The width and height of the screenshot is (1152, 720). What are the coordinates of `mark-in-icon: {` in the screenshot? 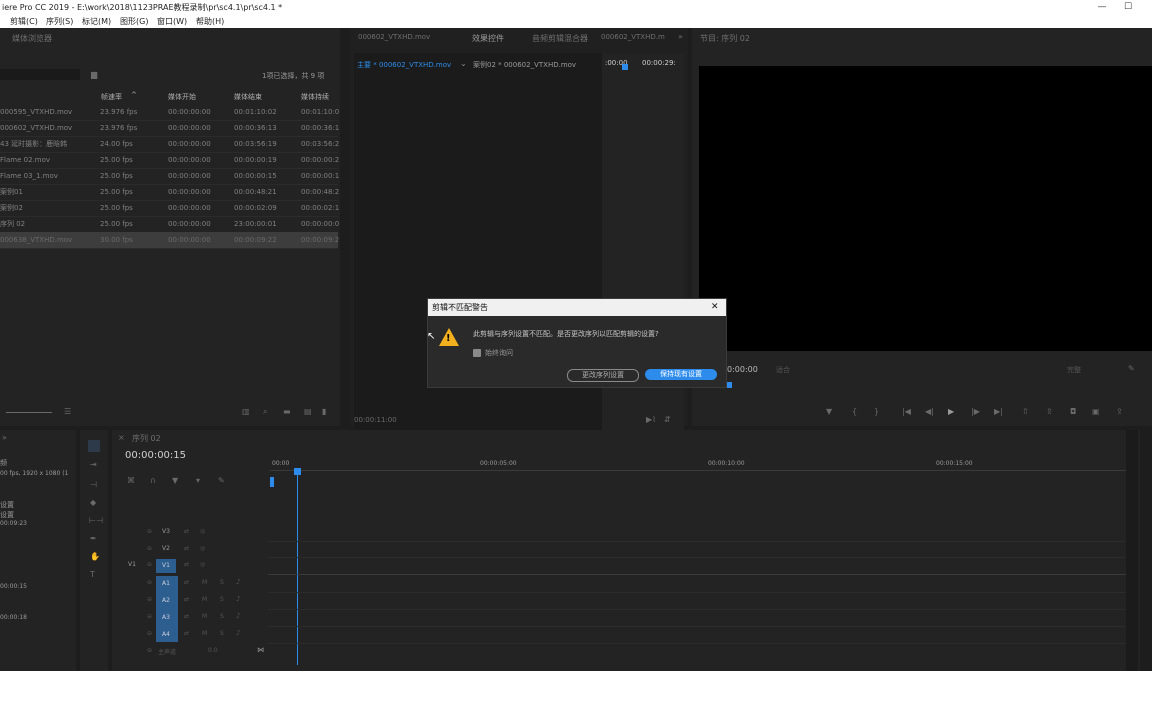 It's located at (854, 412).